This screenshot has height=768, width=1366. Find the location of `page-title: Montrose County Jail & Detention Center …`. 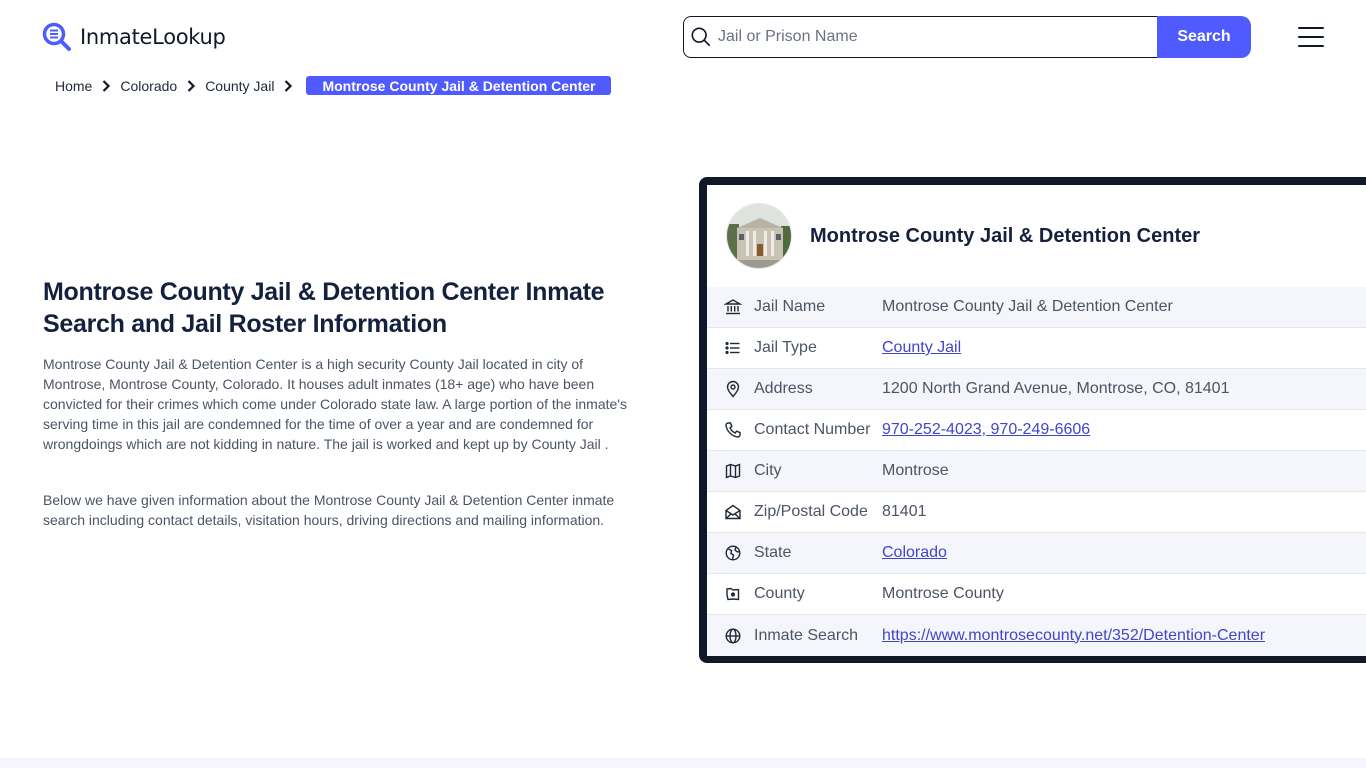

page-title: Montrose County Jail & Detention Center … is located at coordinates (324, 308).